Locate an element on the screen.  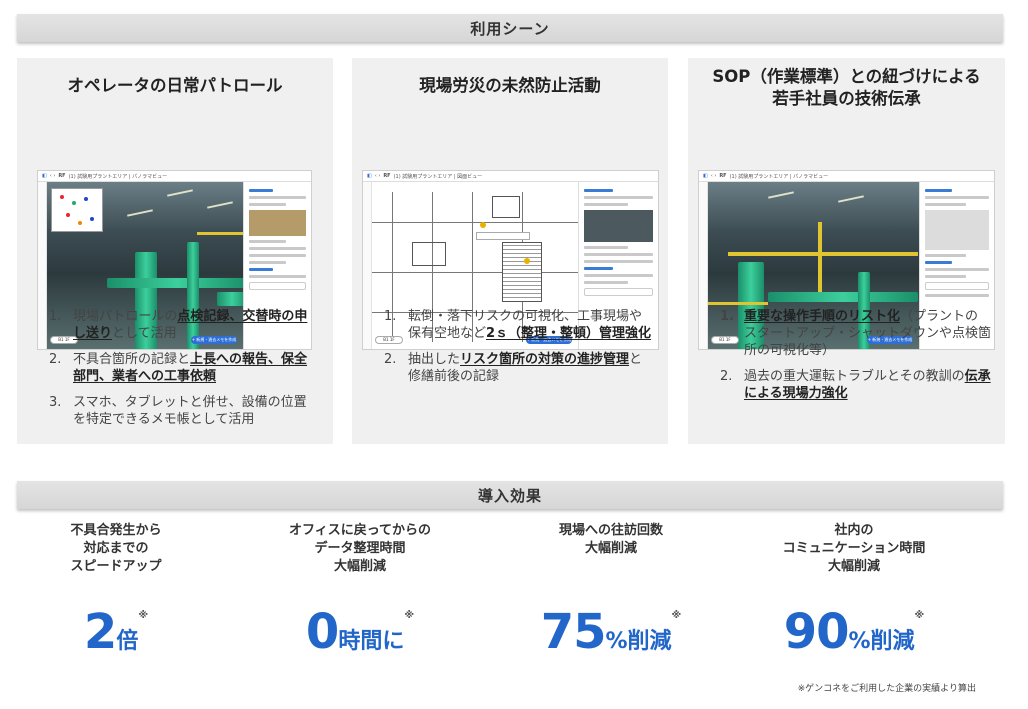
effect-heading: オフィスに戻ってからの データ整理時間 大幅削減 is located at coordinates (360, 548).